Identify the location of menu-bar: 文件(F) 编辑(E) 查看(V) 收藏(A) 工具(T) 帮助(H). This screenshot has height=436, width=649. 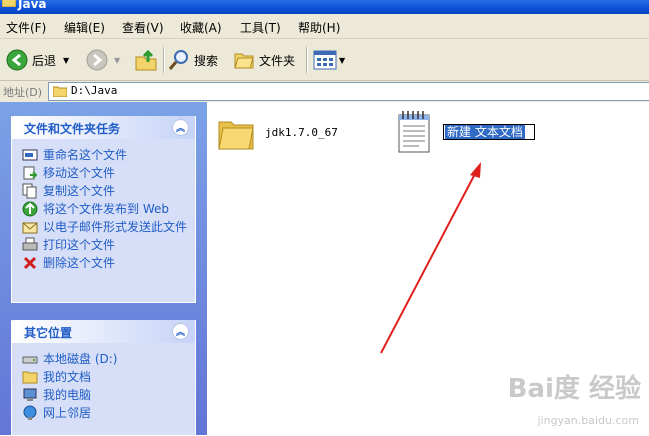
(324, 26).